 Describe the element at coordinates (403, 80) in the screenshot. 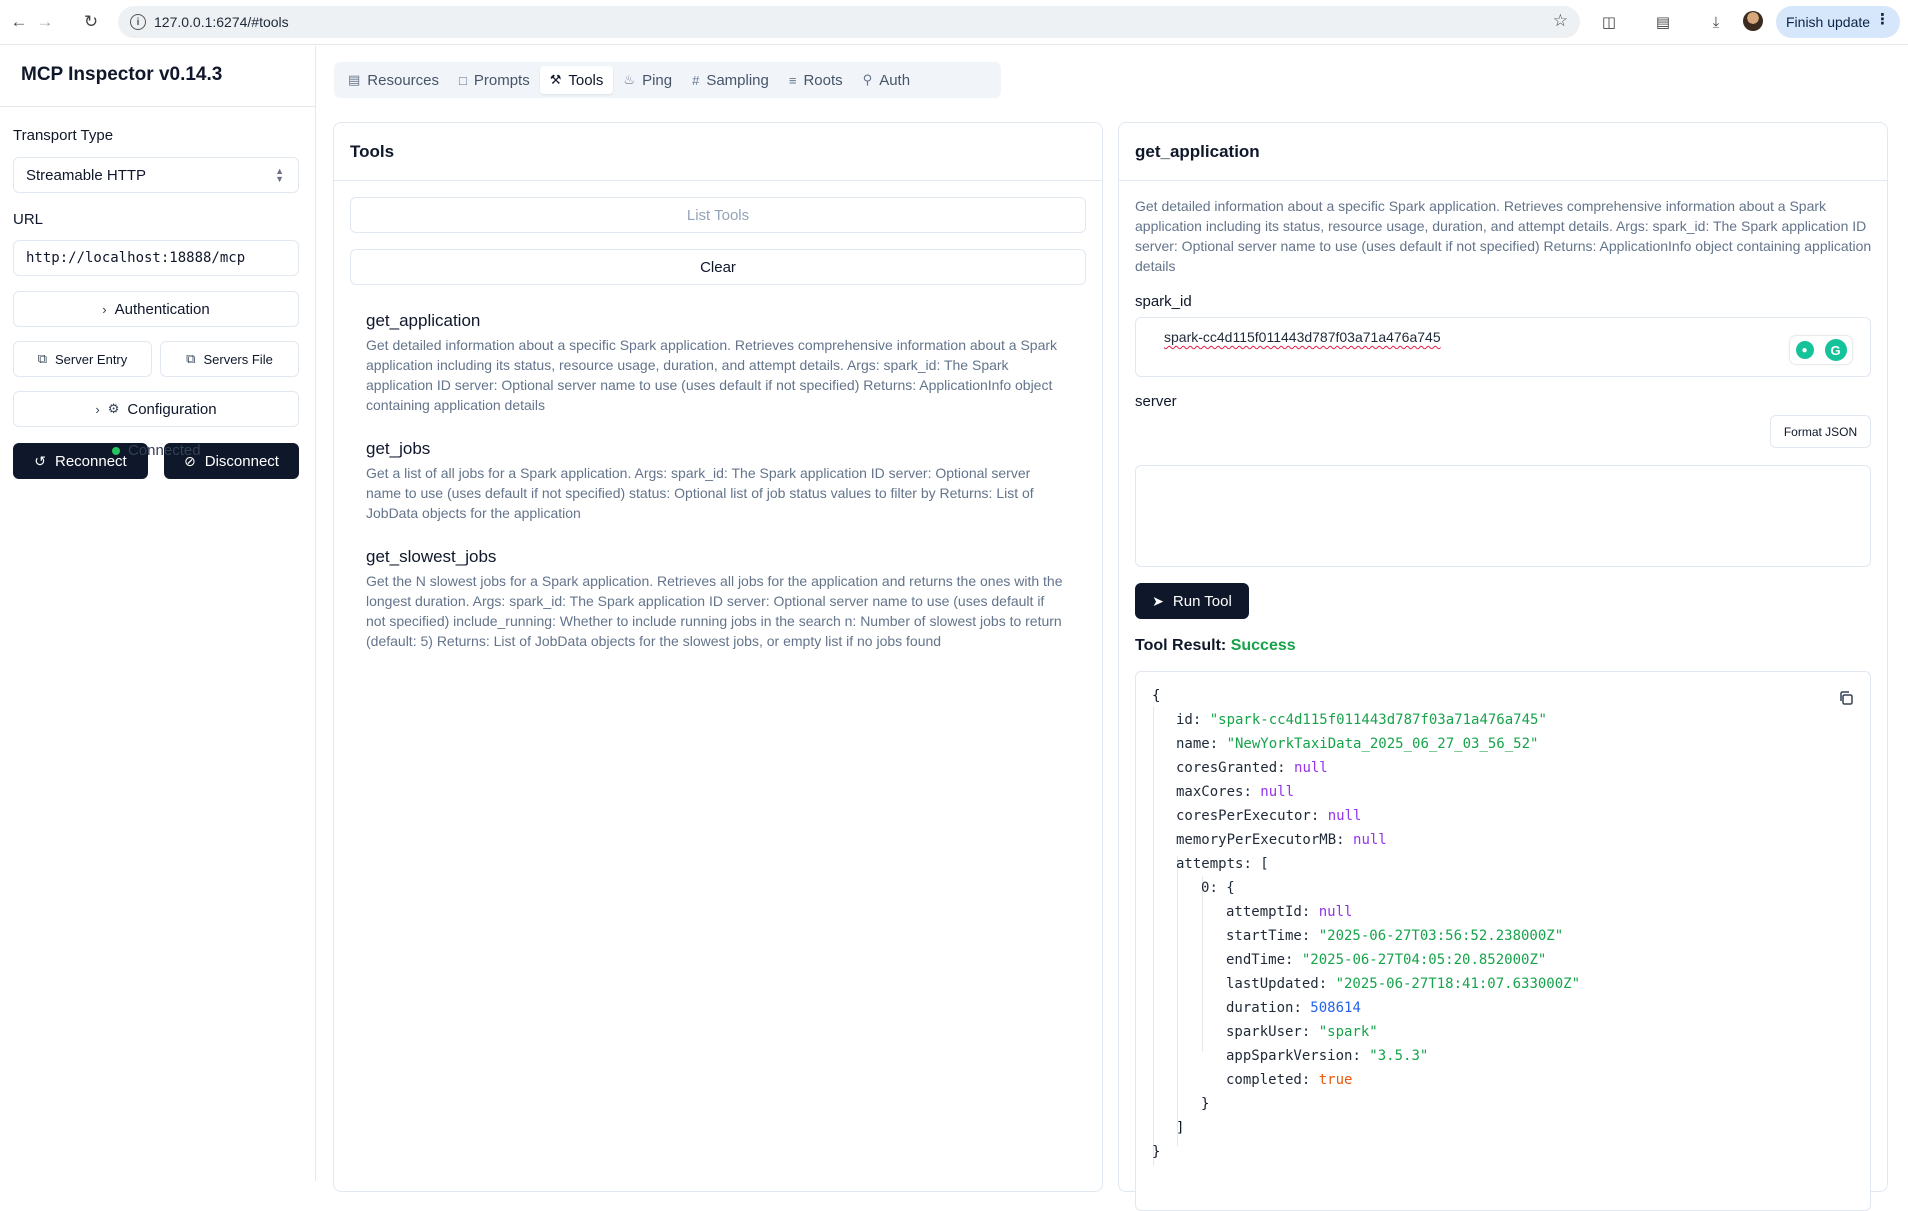

I see `tab-label: Resources` at that location.